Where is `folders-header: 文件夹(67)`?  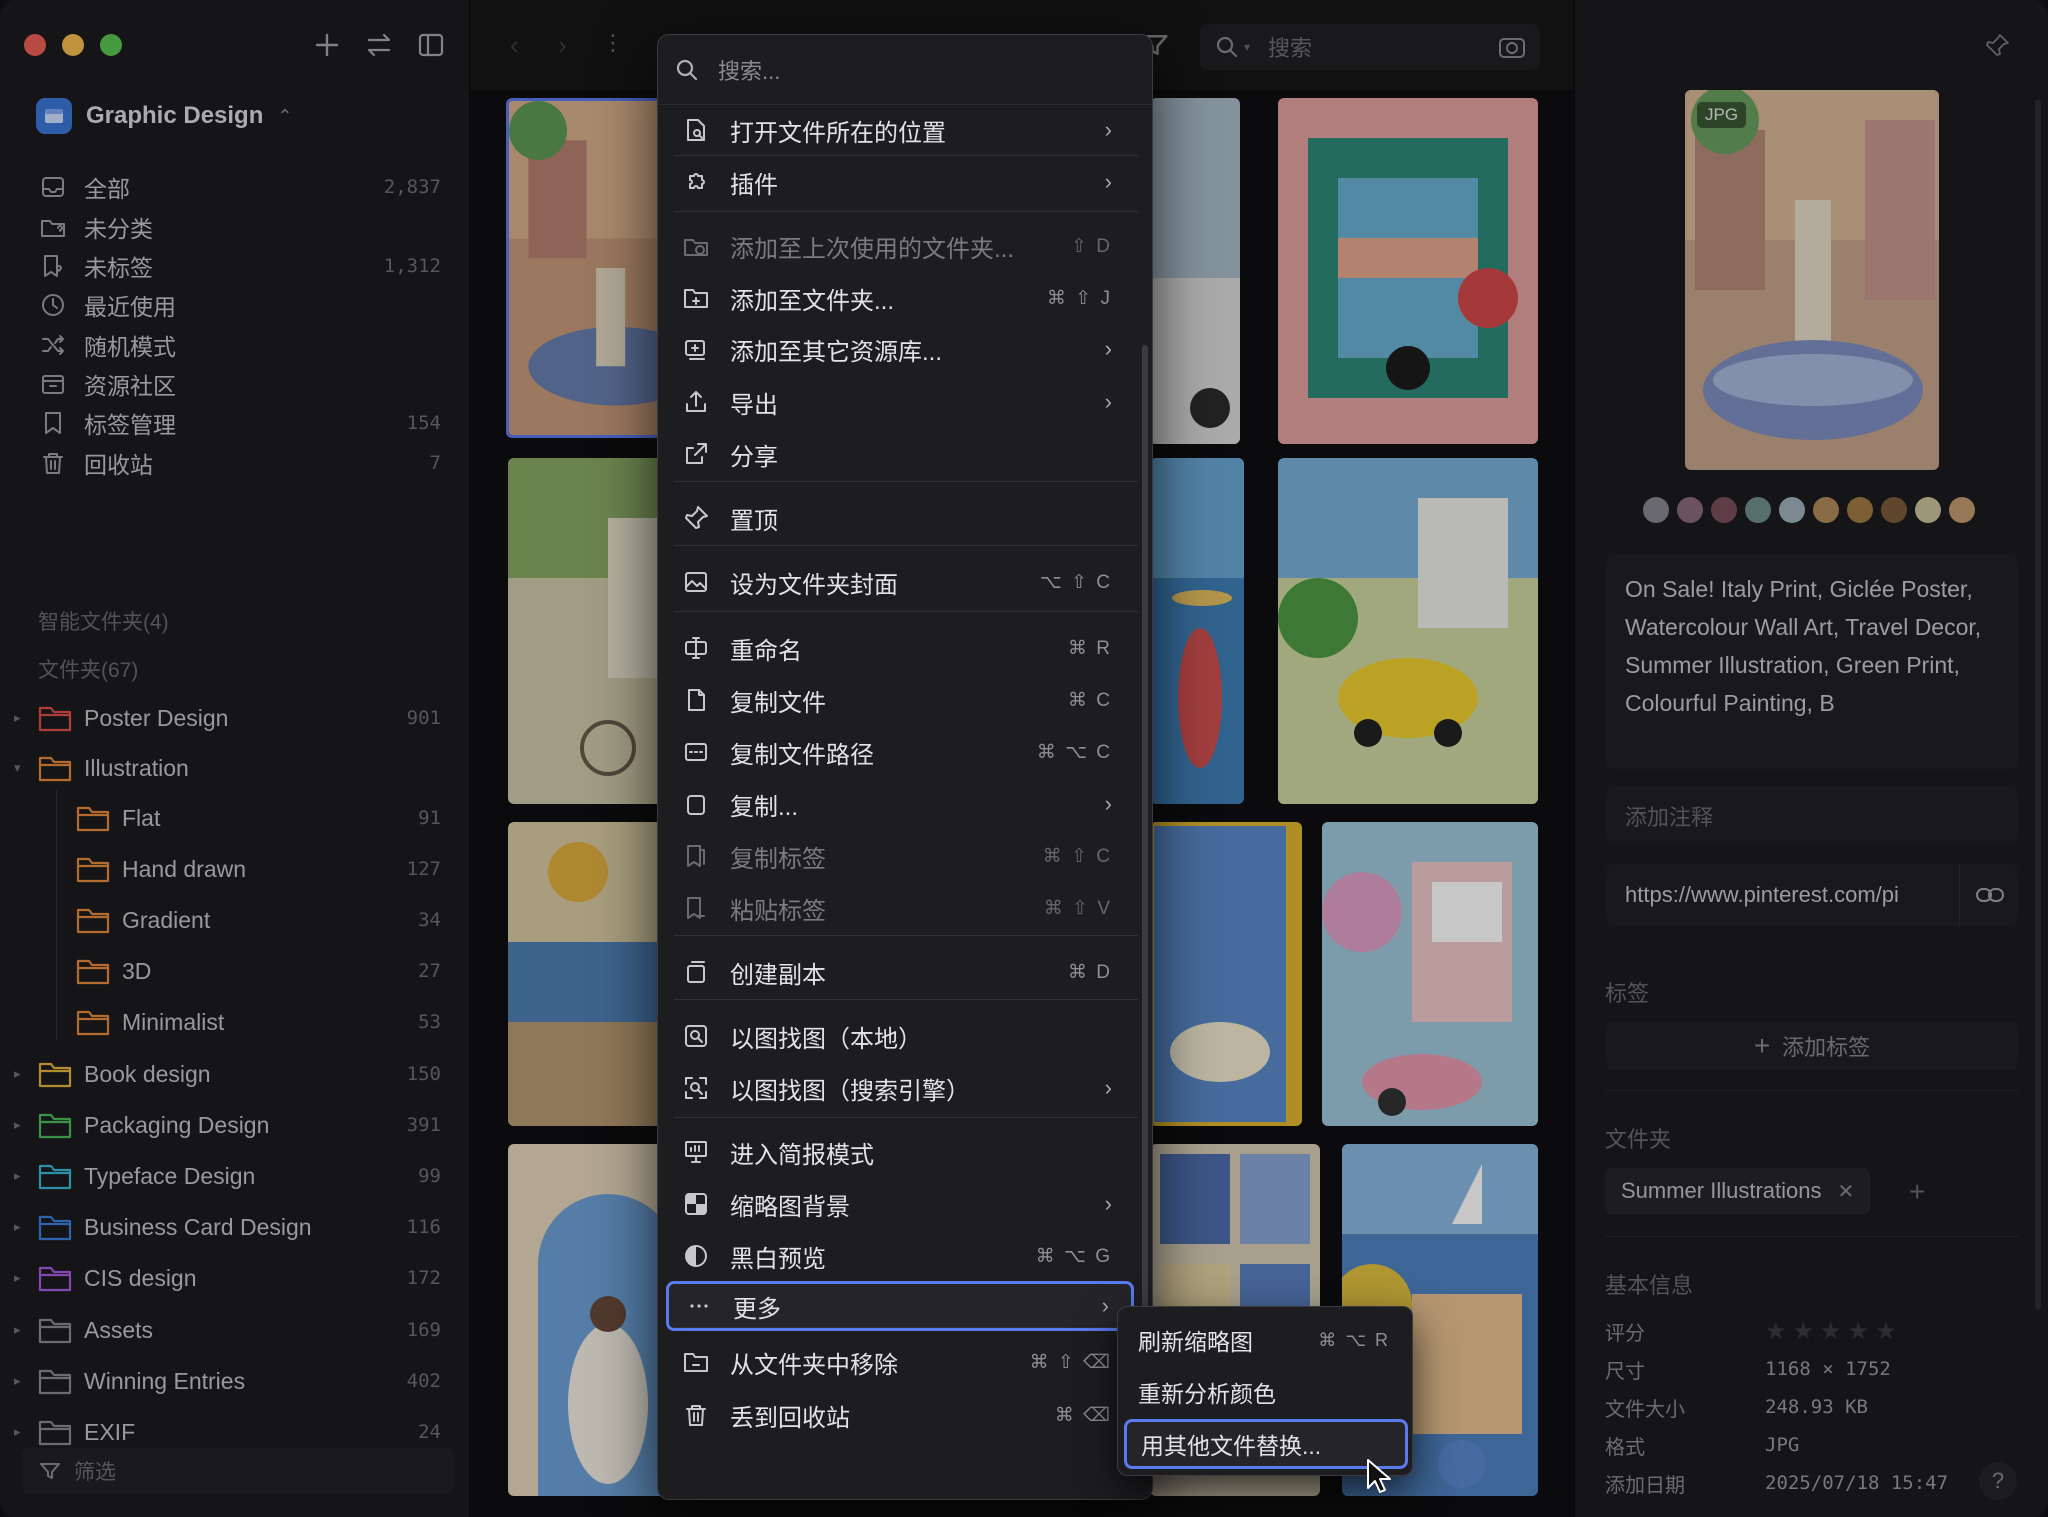 folders-header: 文件夹(67) is located at coordinates (88, 669).